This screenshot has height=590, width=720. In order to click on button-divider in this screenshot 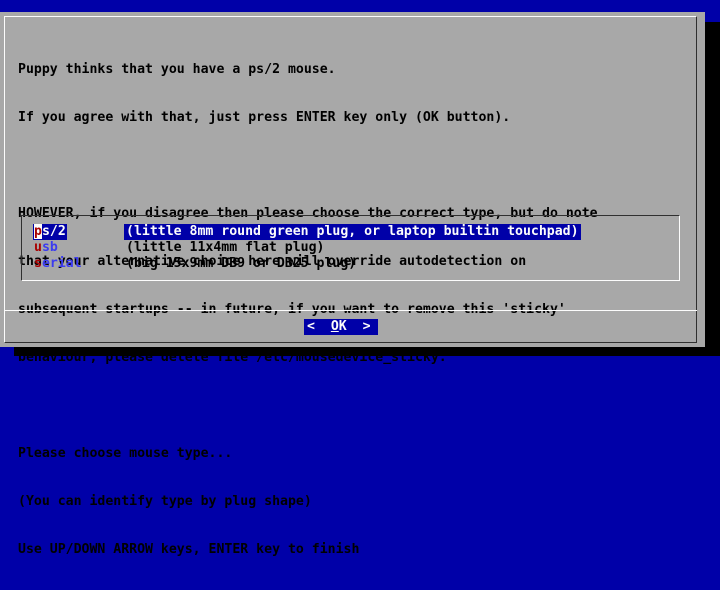, I will do `click(350, 310)`.